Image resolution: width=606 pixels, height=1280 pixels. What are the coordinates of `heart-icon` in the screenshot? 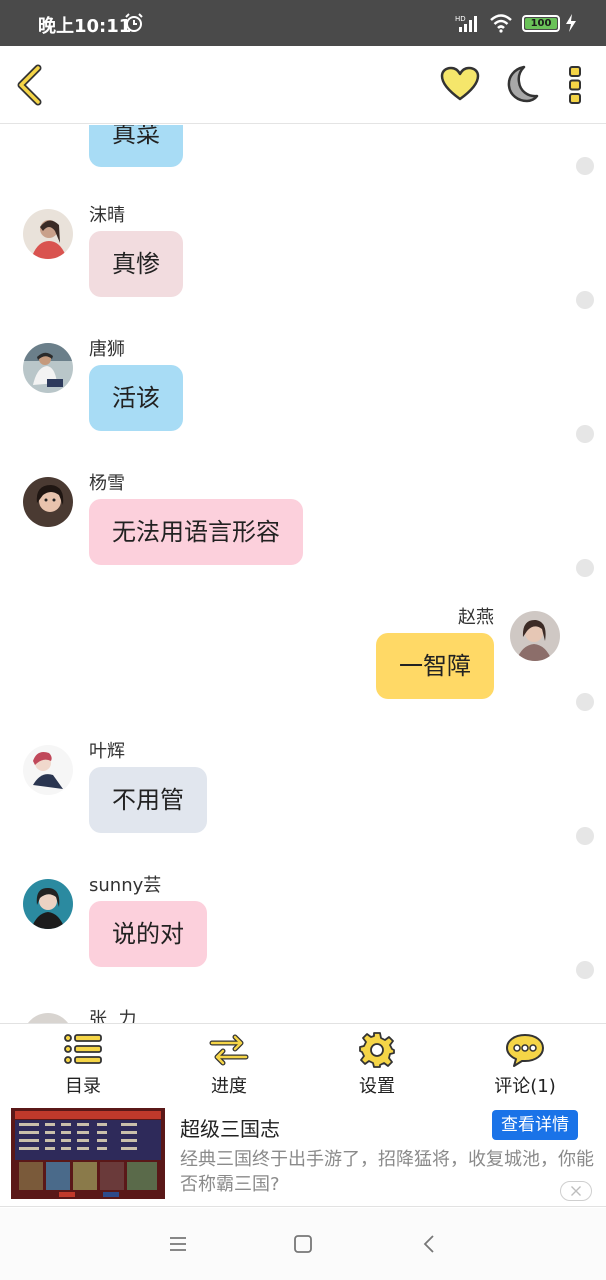 It's located at (460, 84).